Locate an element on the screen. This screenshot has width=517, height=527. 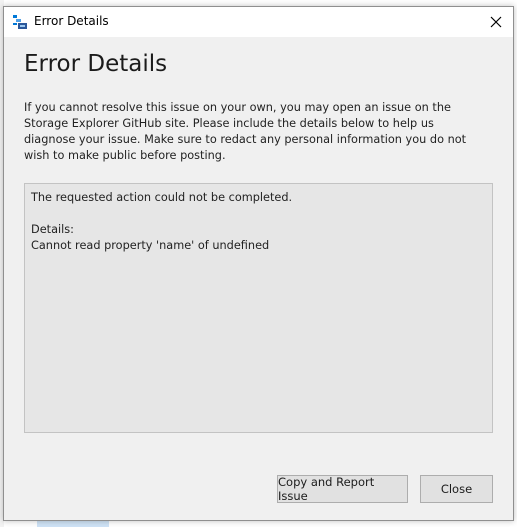
close-icon is located at coordinates (496, 22).